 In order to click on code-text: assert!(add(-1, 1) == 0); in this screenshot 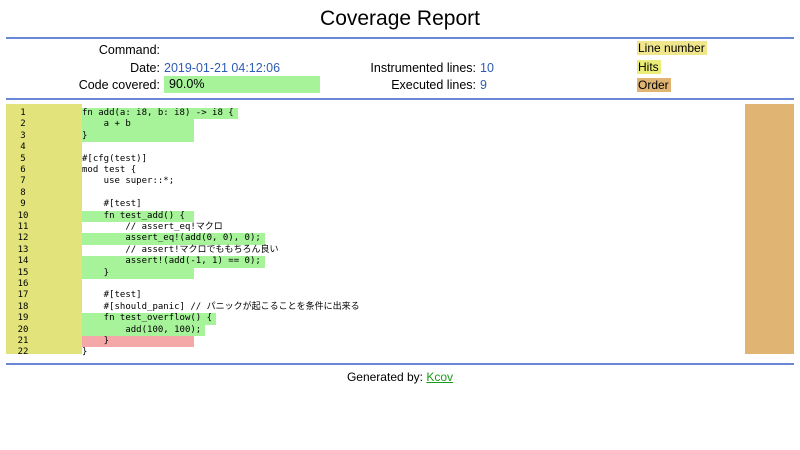, I will do `click(173, 262)`.